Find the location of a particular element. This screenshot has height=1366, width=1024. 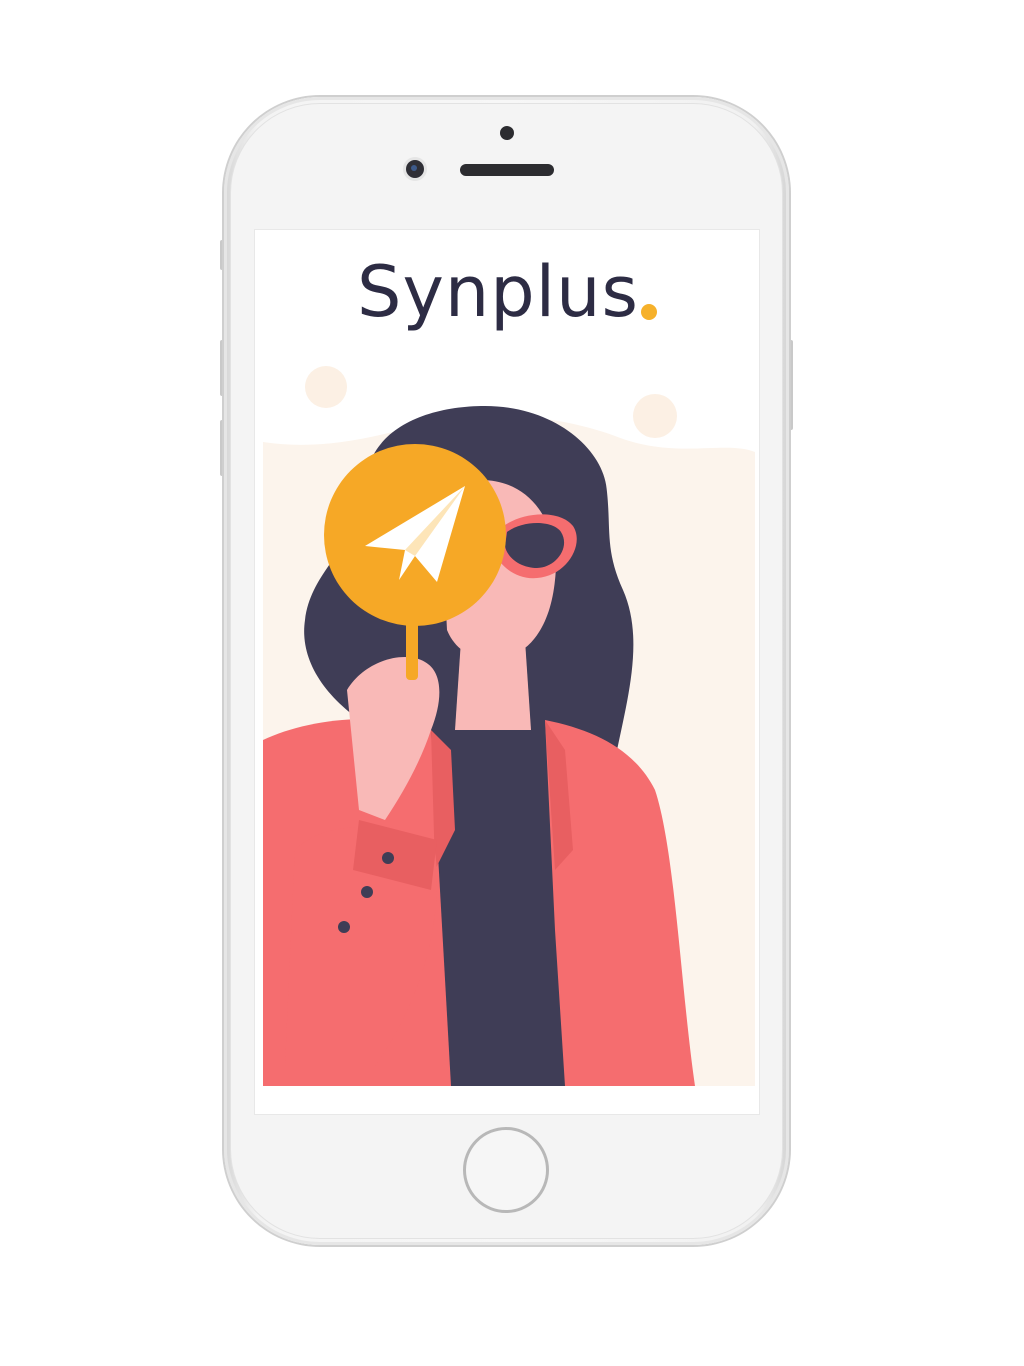

earpiece-speaker is located at coordinates (507, 170).